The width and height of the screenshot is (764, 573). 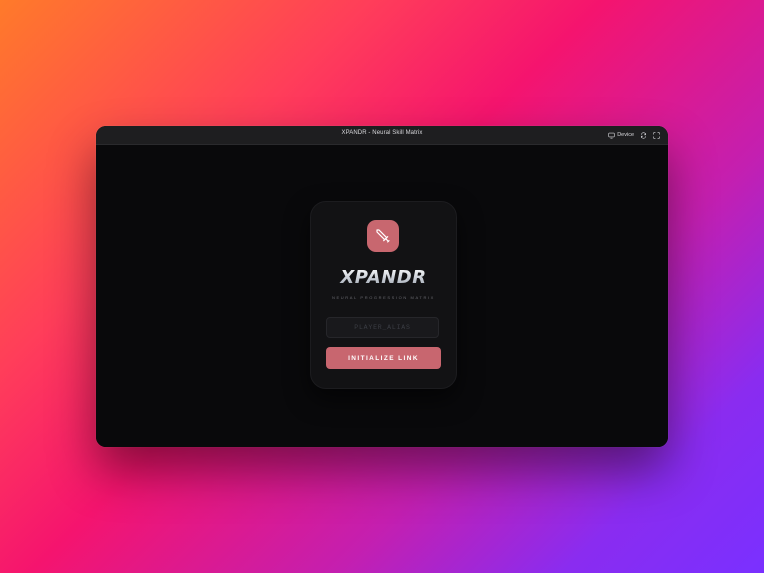 I want to click on brand-subtitle: NEURAL PROGRESSION MATRIX, so click(x=383, y=297).